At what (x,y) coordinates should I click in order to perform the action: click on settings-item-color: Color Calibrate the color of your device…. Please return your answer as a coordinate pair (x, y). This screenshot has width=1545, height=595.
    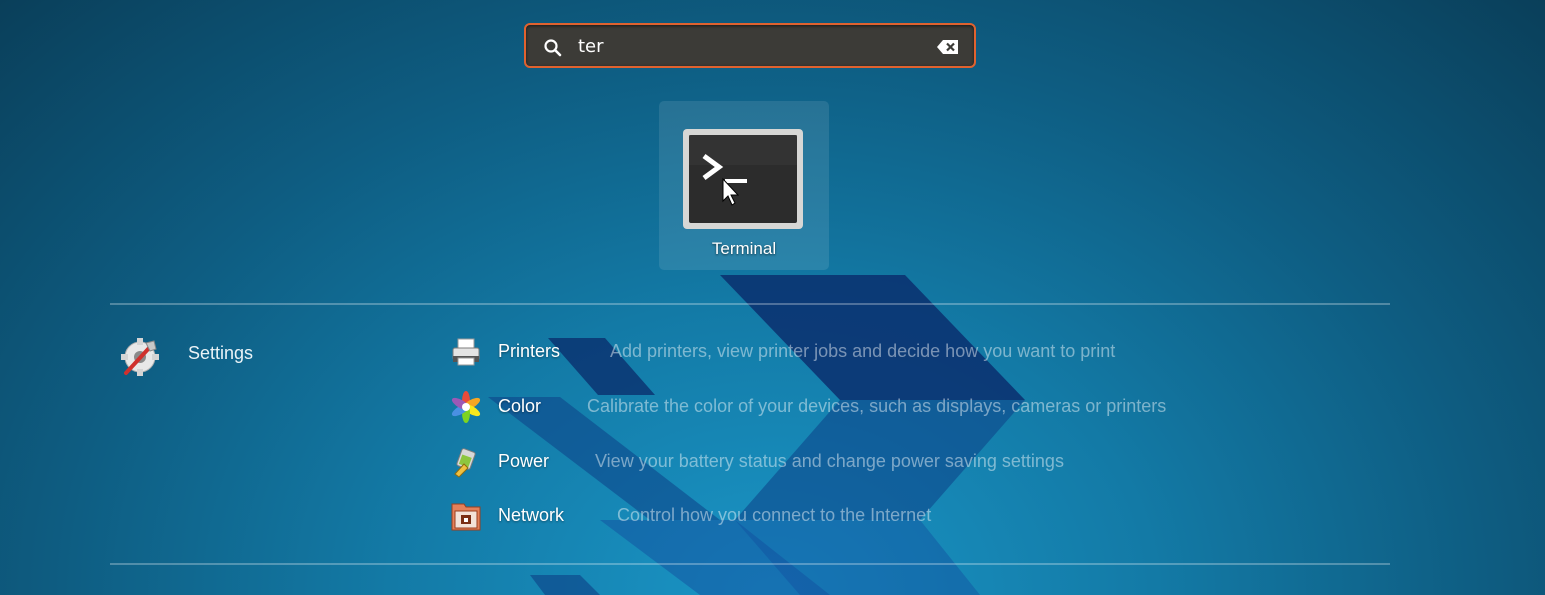
    Looking at the image, I should click on (856, 407).